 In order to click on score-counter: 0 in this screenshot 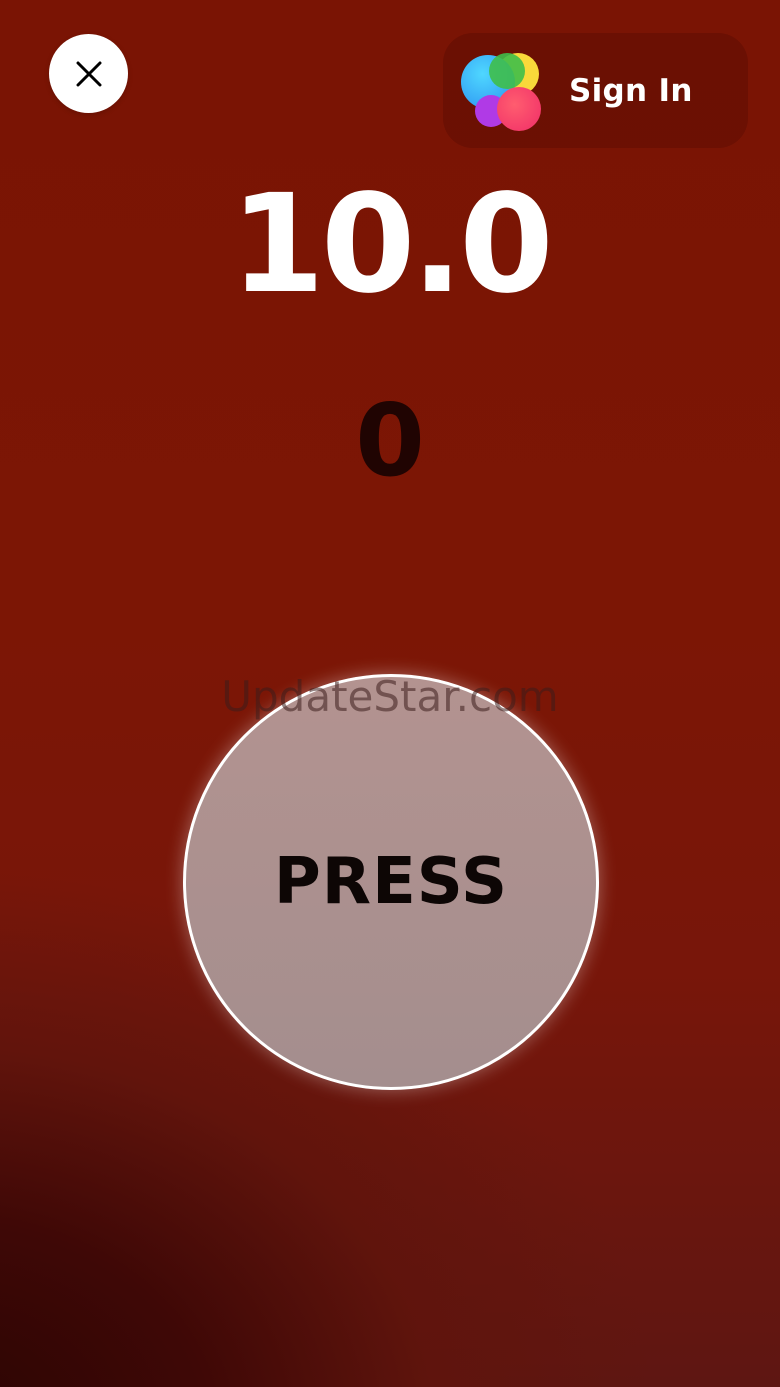, I will do `click(390, 440)`.